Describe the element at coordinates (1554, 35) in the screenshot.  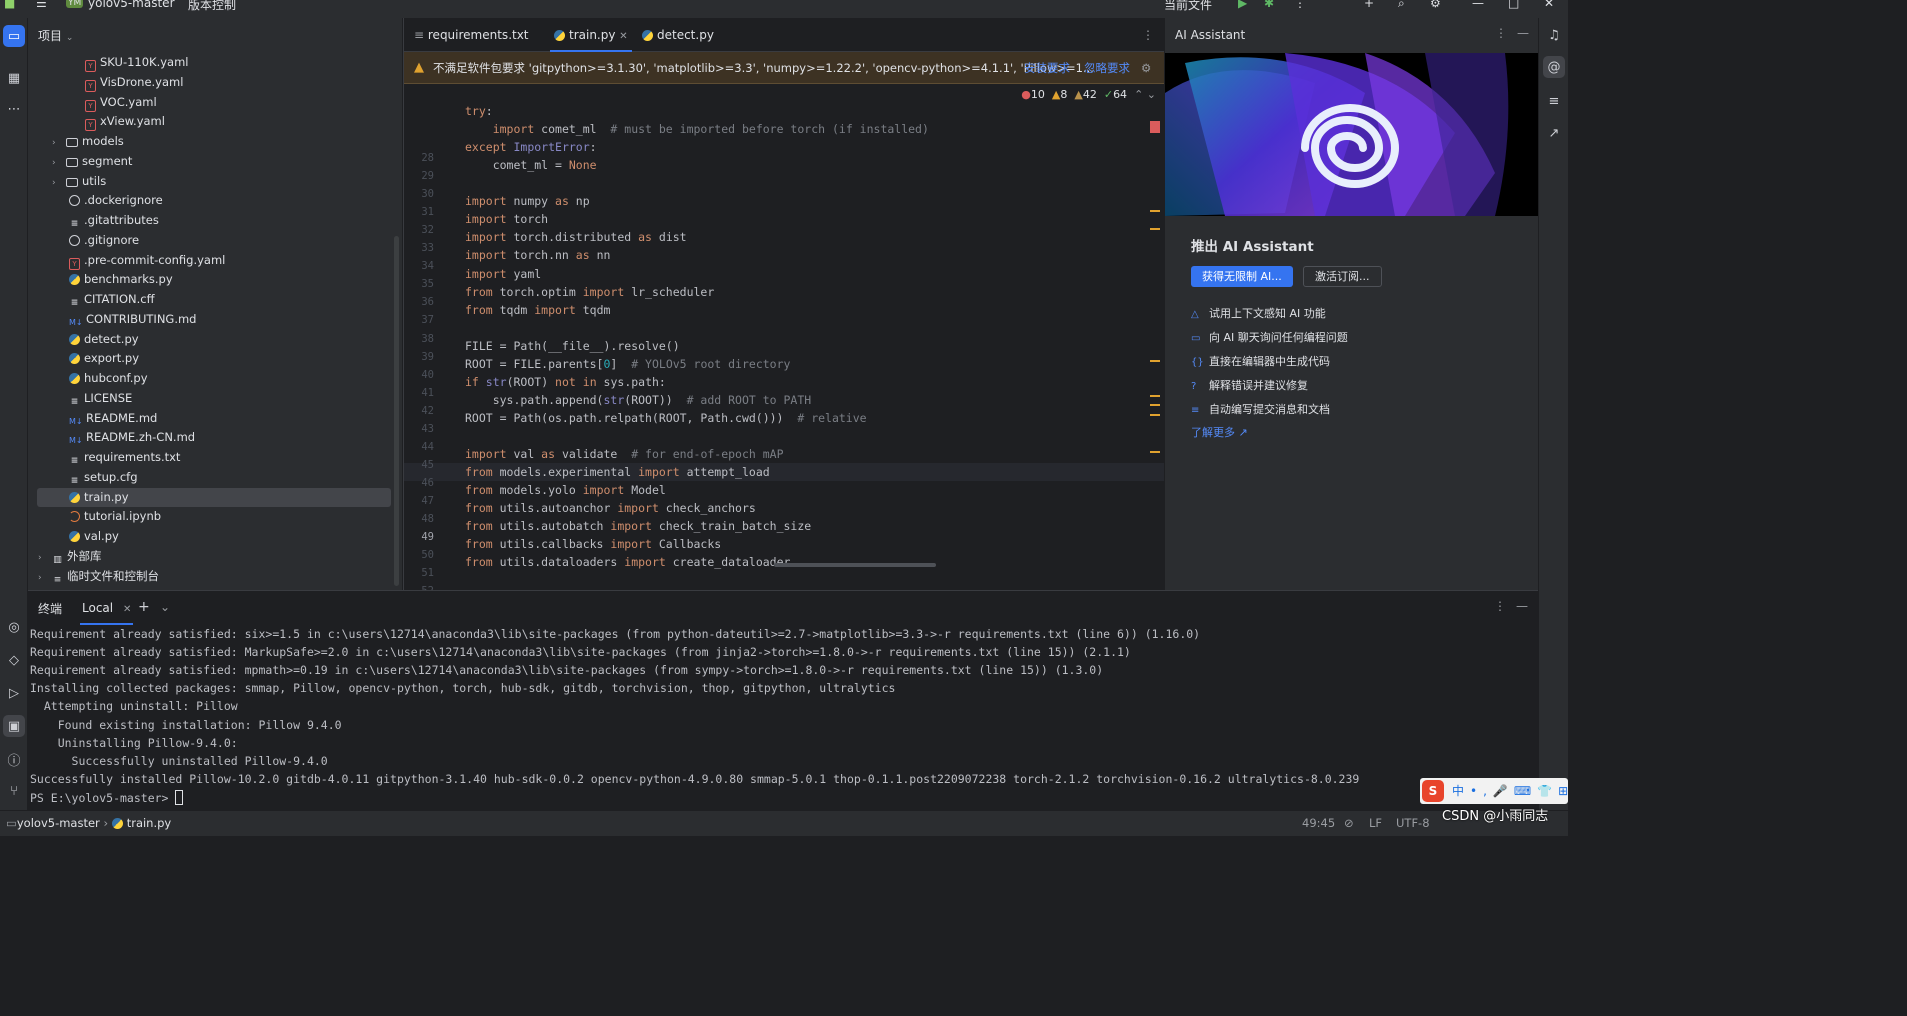
I see `notifications-bell-icon: ♫` at that location.